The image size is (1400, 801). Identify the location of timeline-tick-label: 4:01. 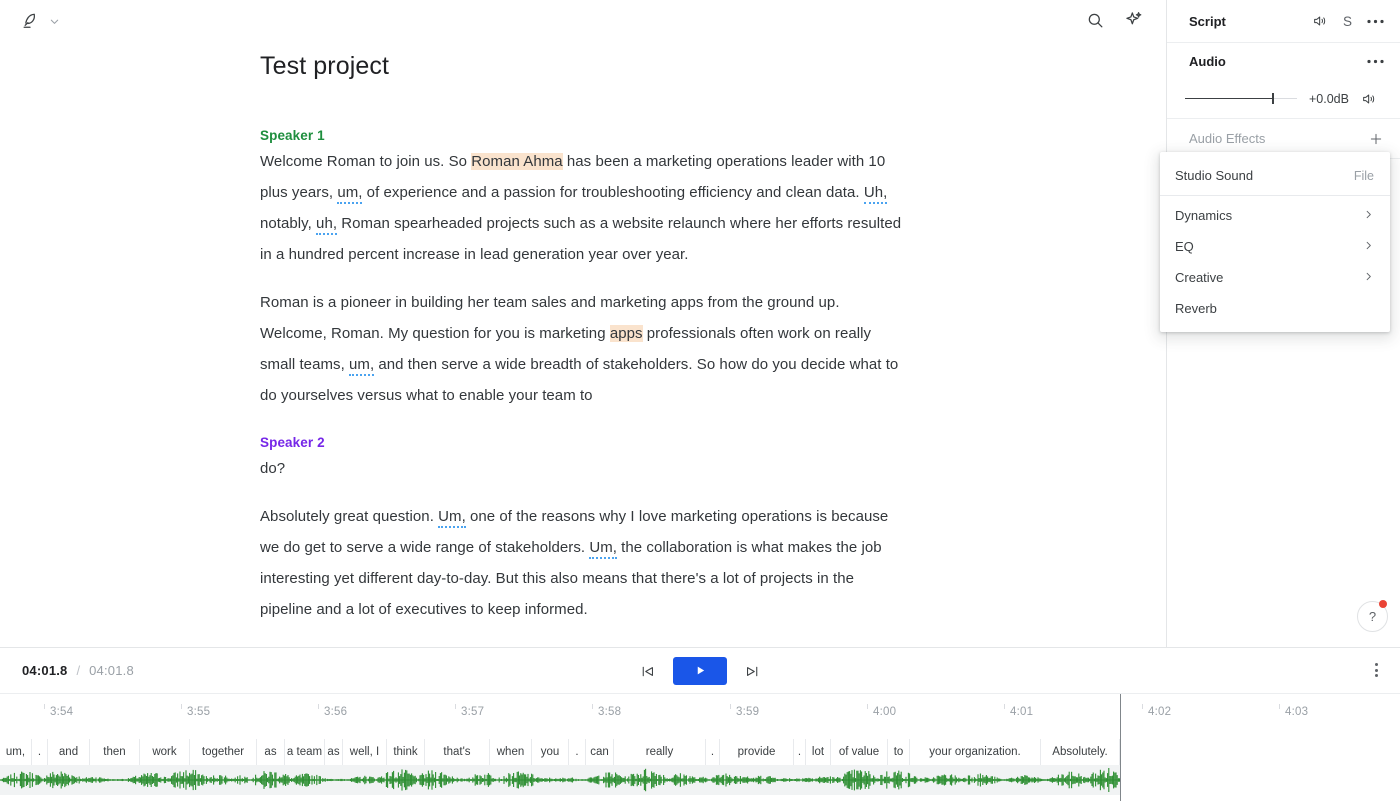
(1022, 712).